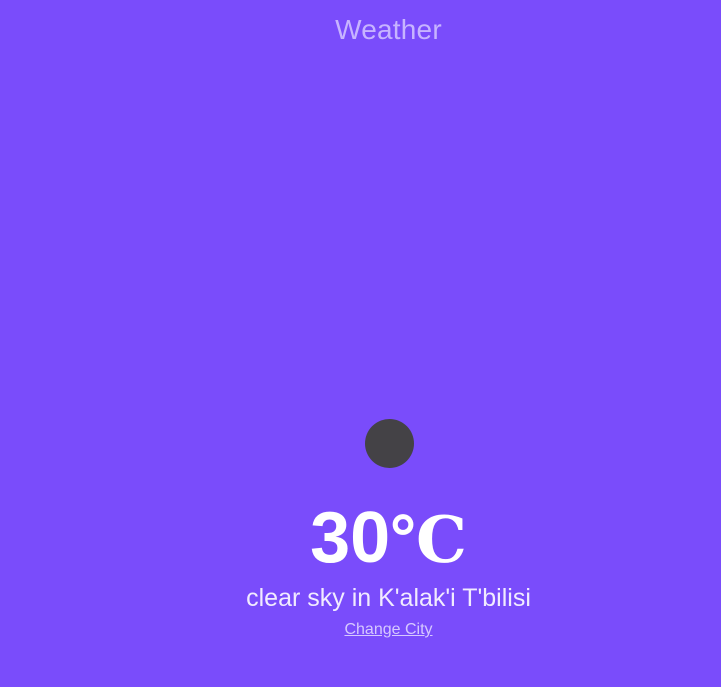 This screenshot has width=721, height=687. Describe the element at coordinates (428, 540) in the screenshot. I see `temperature-unit: ℃` at that location.